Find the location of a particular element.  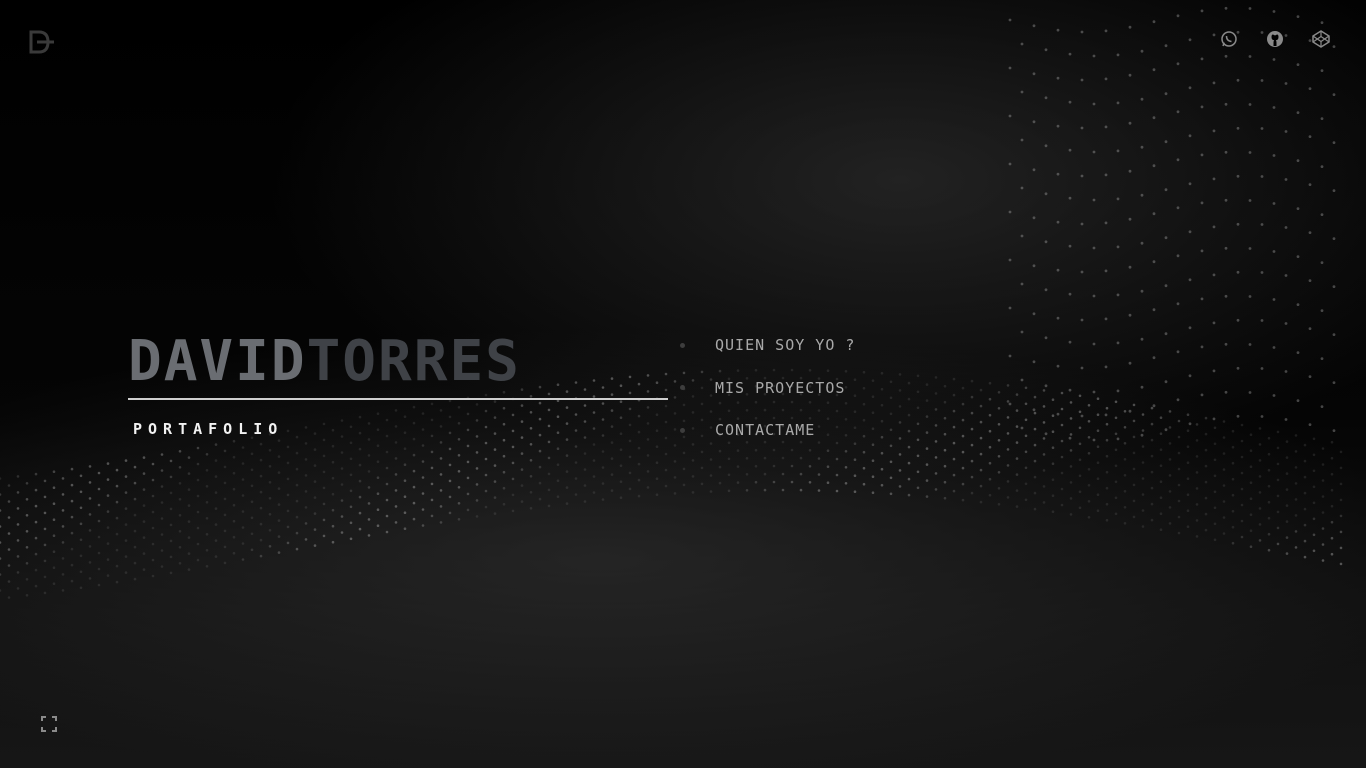

page-title: DAVIDTORRES is located at coordinates (398, 362).